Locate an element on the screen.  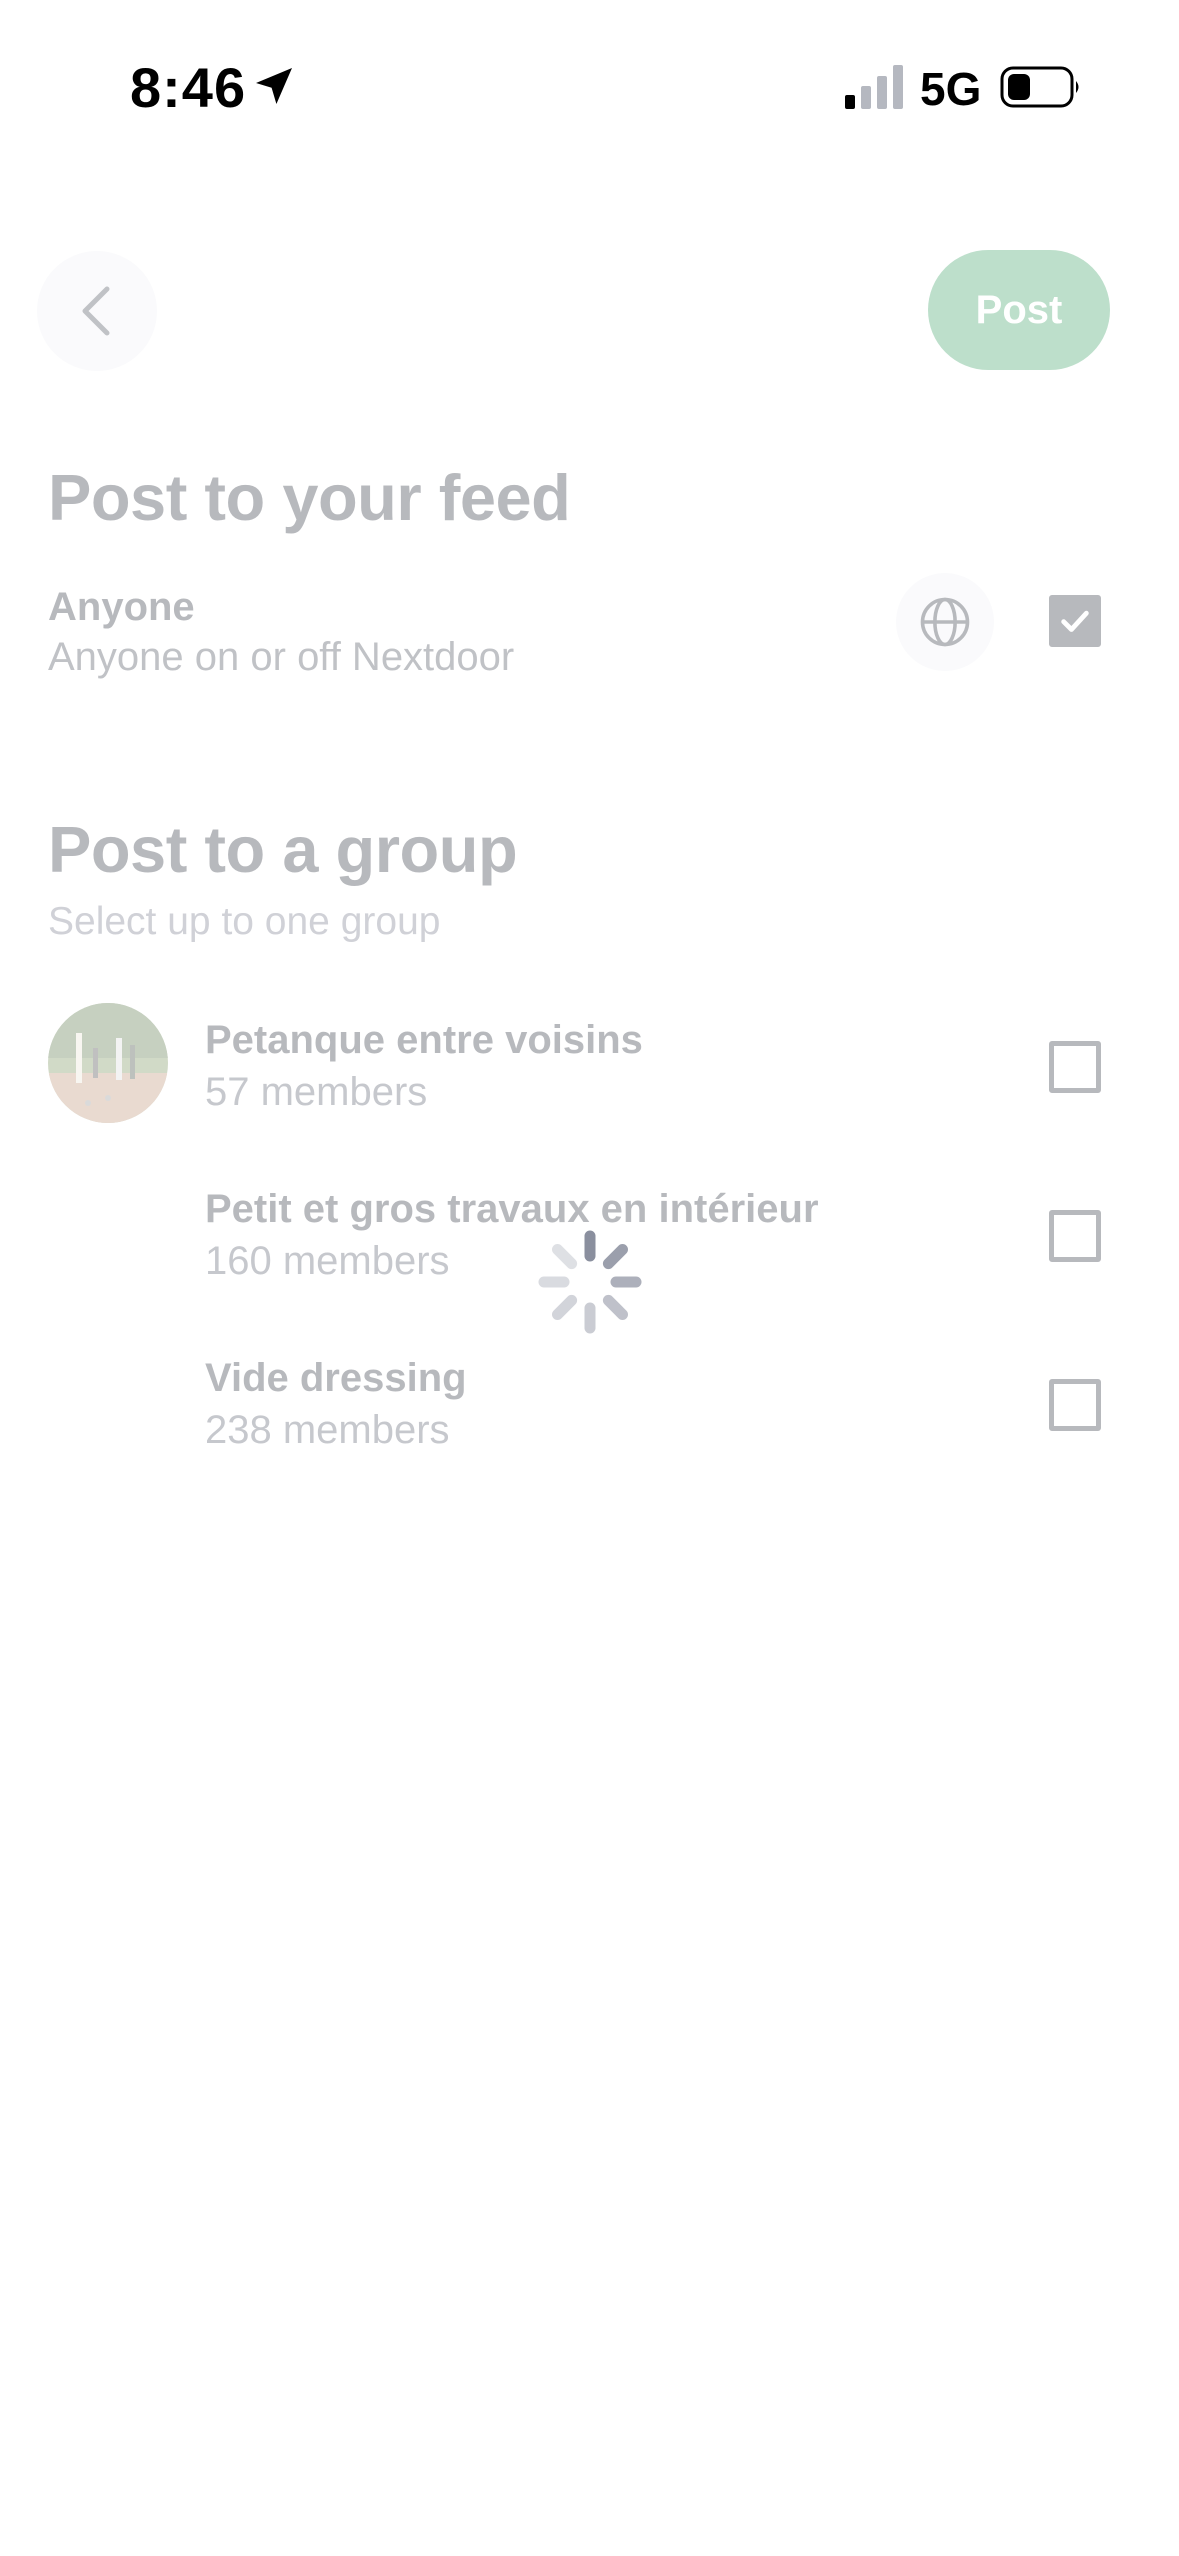
group-name: Vide dressing is located at coordinates (336, 1378).